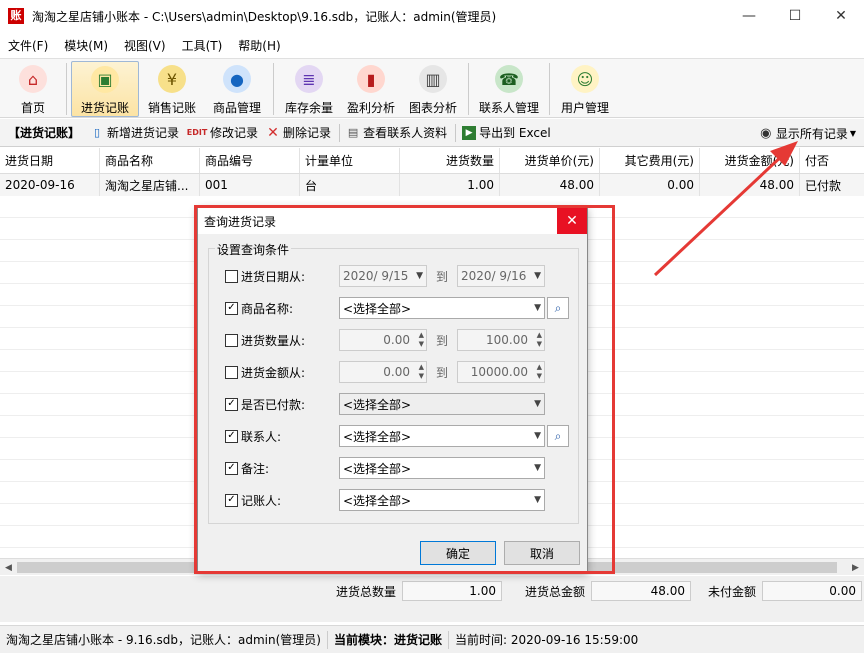 The image size is (864, 653). I want to click on add-record-button: ▯ 新增进货记录, so click(134, 132).